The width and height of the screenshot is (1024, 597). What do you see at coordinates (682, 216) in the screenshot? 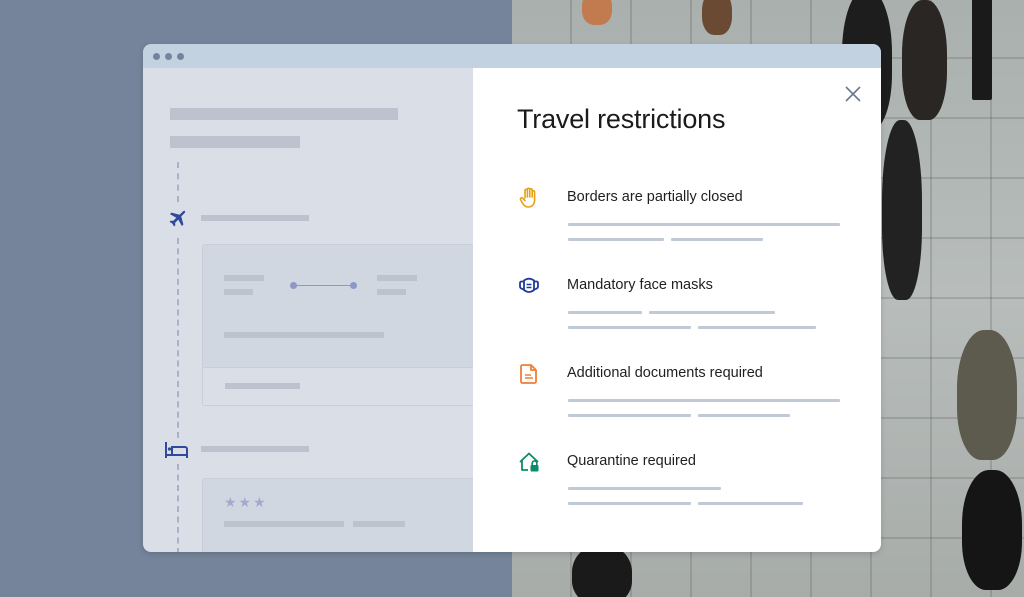
I see `restriction-item-borders: Borders are partially closed` at bounding box center [682, 216].